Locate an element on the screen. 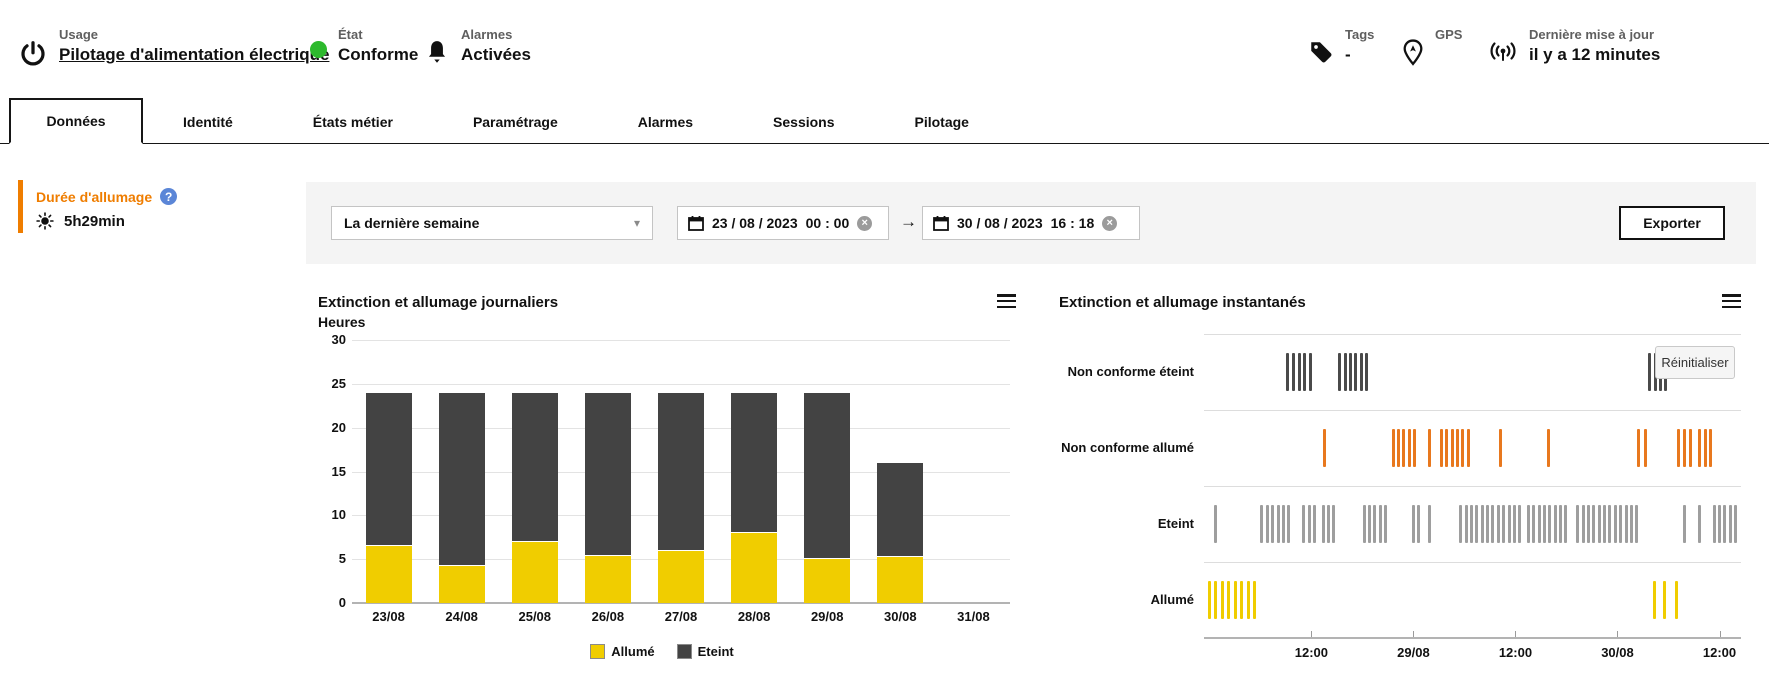  tab-param-trage: Paramétrage is located at coordinates (515, 122).